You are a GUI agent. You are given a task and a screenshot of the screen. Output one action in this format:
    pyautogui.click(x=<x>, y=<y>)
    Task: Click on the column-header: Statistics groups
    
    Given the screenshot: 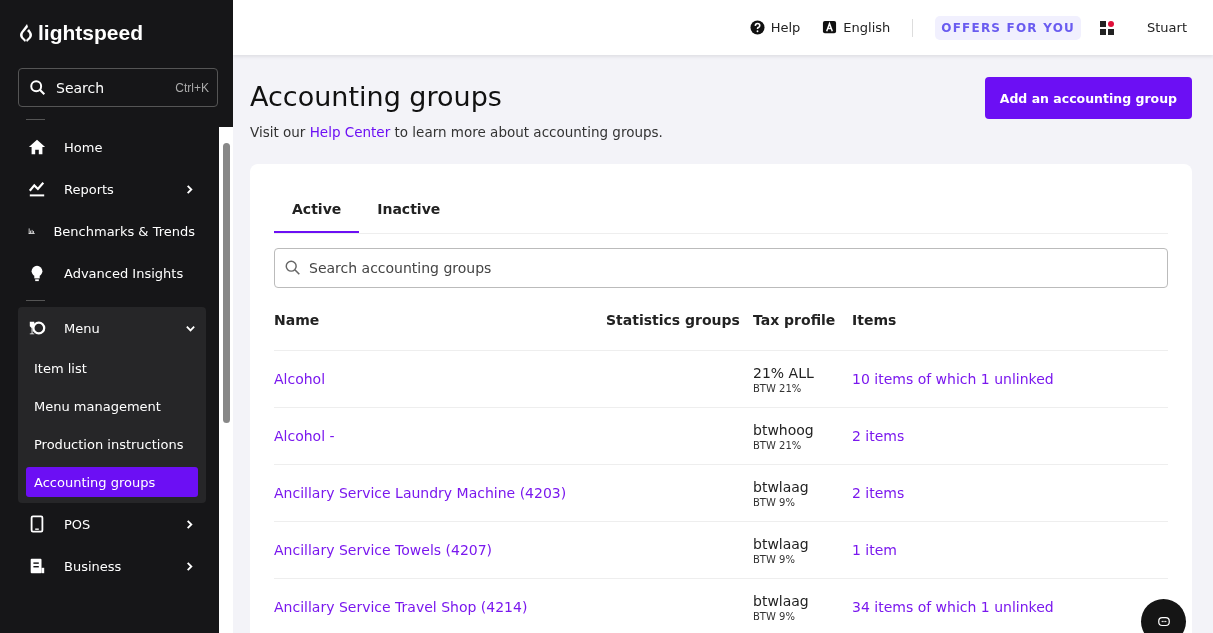 What is the action you would take?
    pyautogui.click(x=673, y=320)
    